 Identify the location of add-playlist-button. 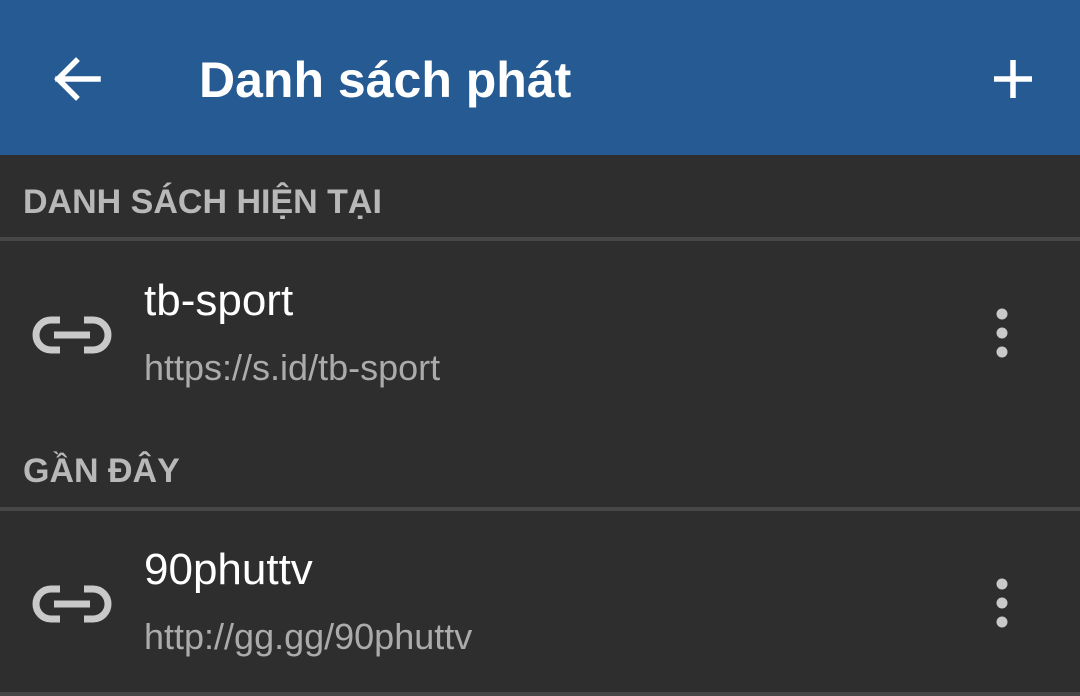
(1013, 79).